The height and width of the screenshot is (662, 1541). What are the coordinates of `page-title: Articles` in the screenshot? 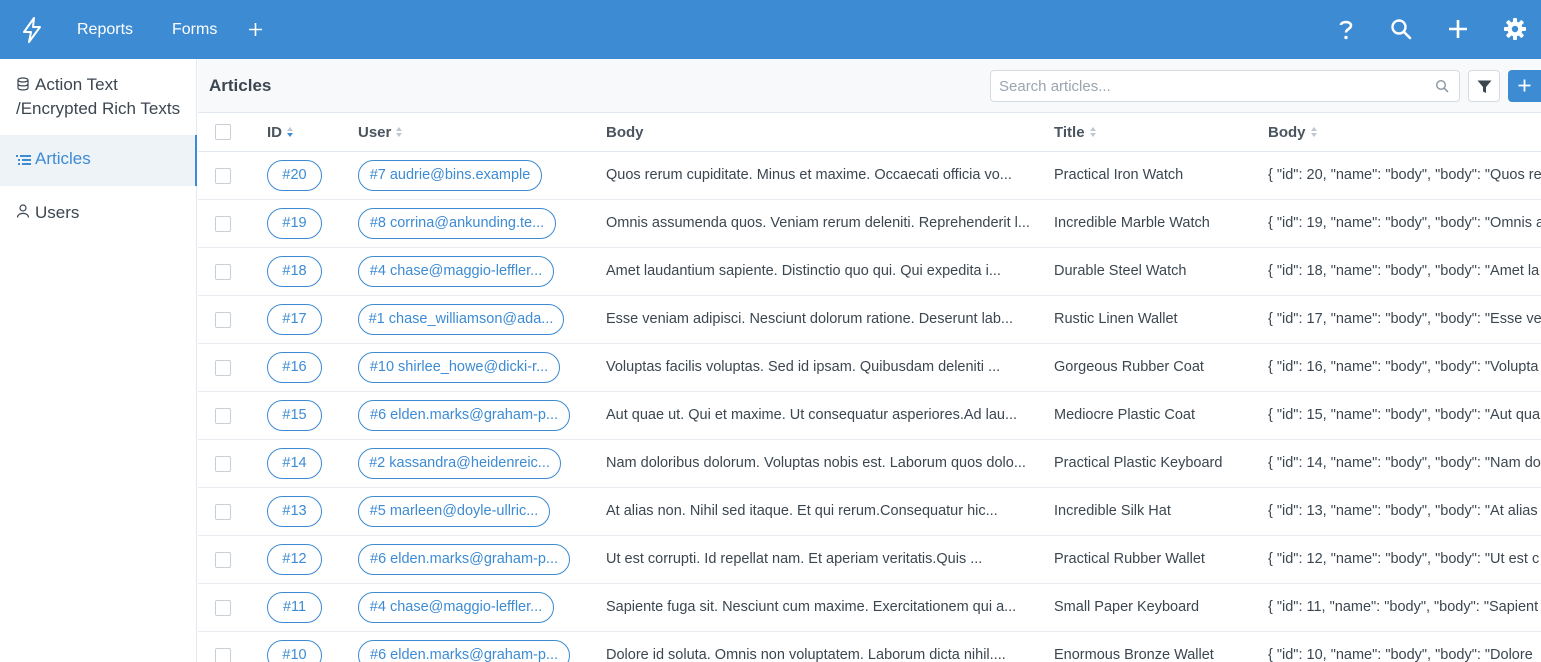 It's located at (240, 85).